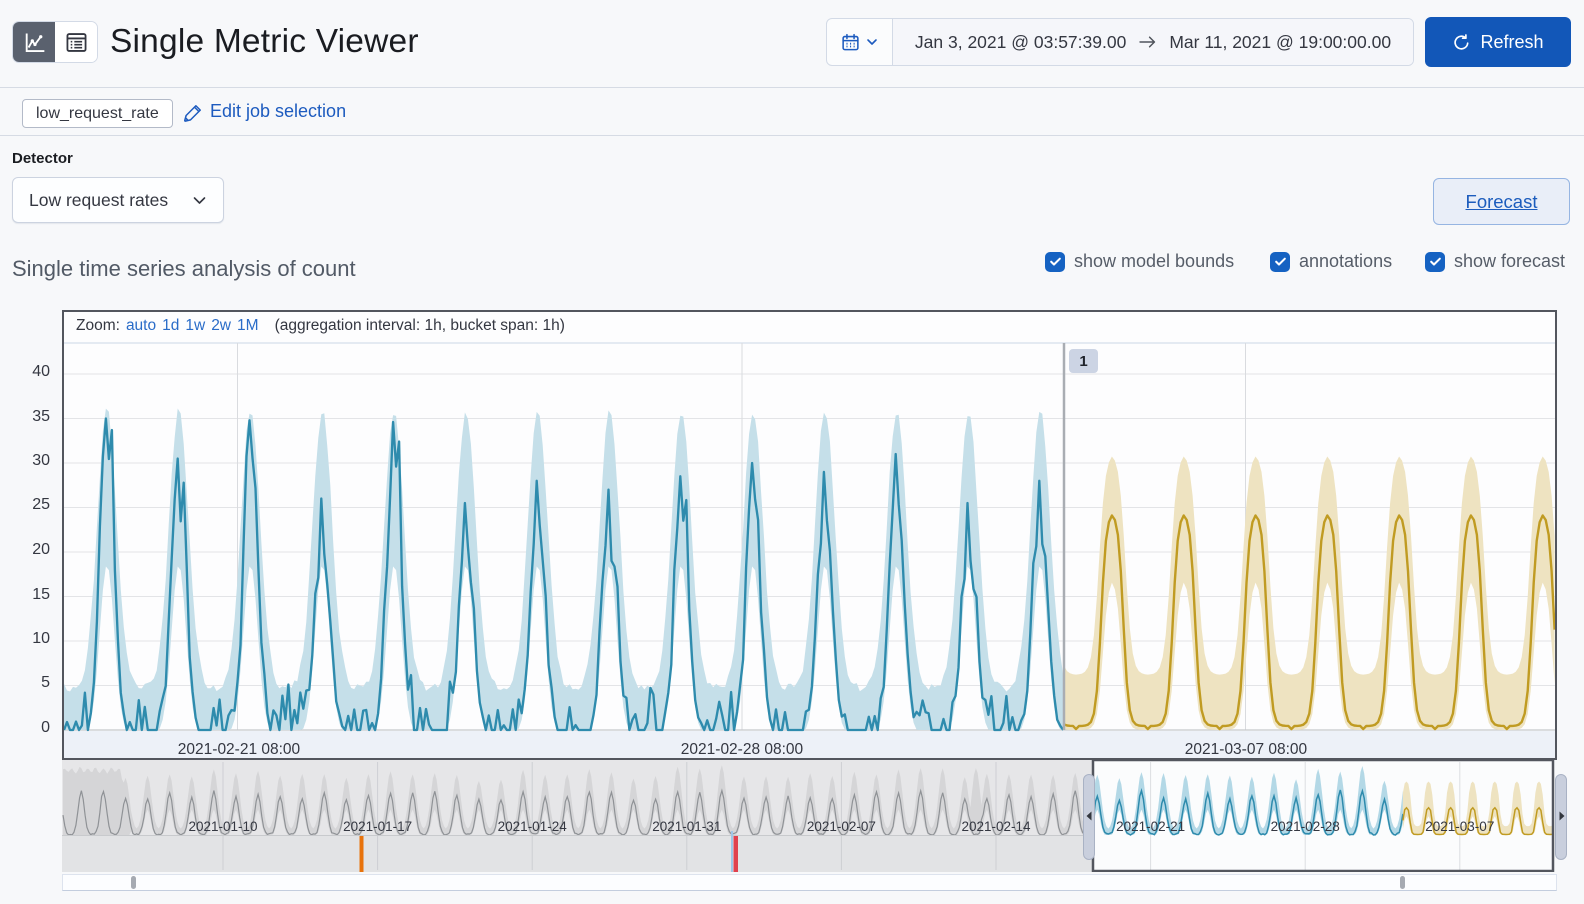 The width and height of the screenshot is (1584, 904). What do you see at coordinates (239, 749) in the screenshot?
I see `svg-text: 2021-02-21 08:00` at bounding box center [239, 749].